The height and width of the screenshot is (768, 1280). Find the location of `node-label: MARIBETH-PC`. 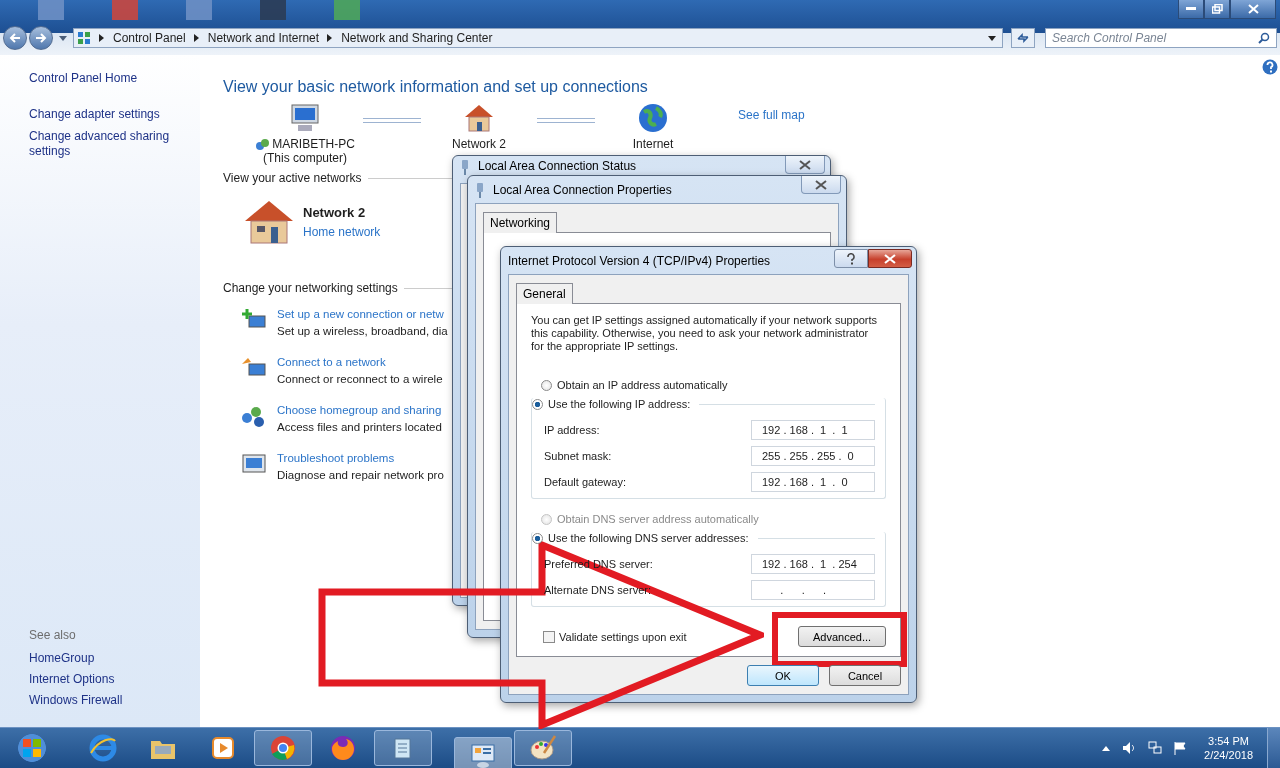

node-label: MARIBETH-PC is located at coordinates (313, 144).